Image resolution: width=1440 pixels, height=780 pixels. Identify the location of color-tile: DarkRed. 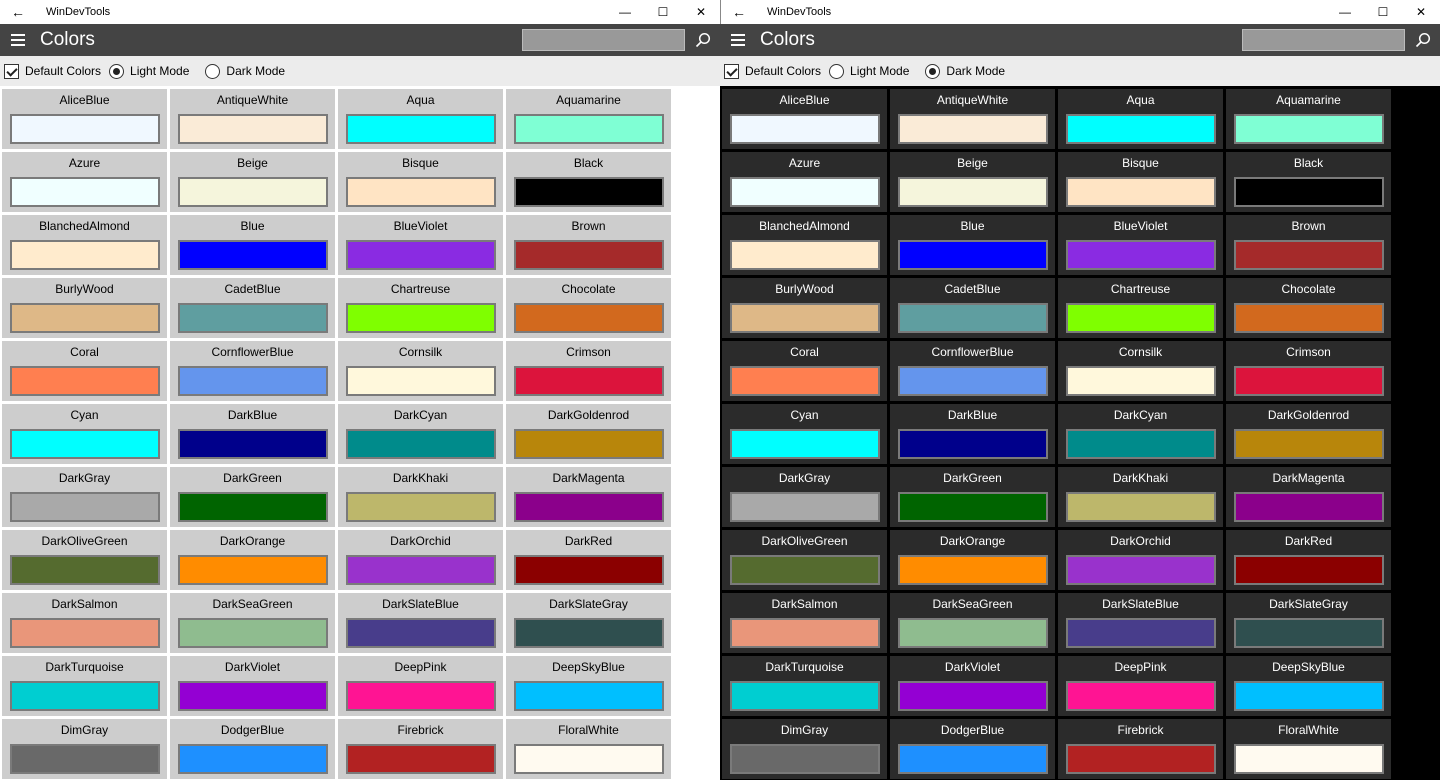
(588, 560).